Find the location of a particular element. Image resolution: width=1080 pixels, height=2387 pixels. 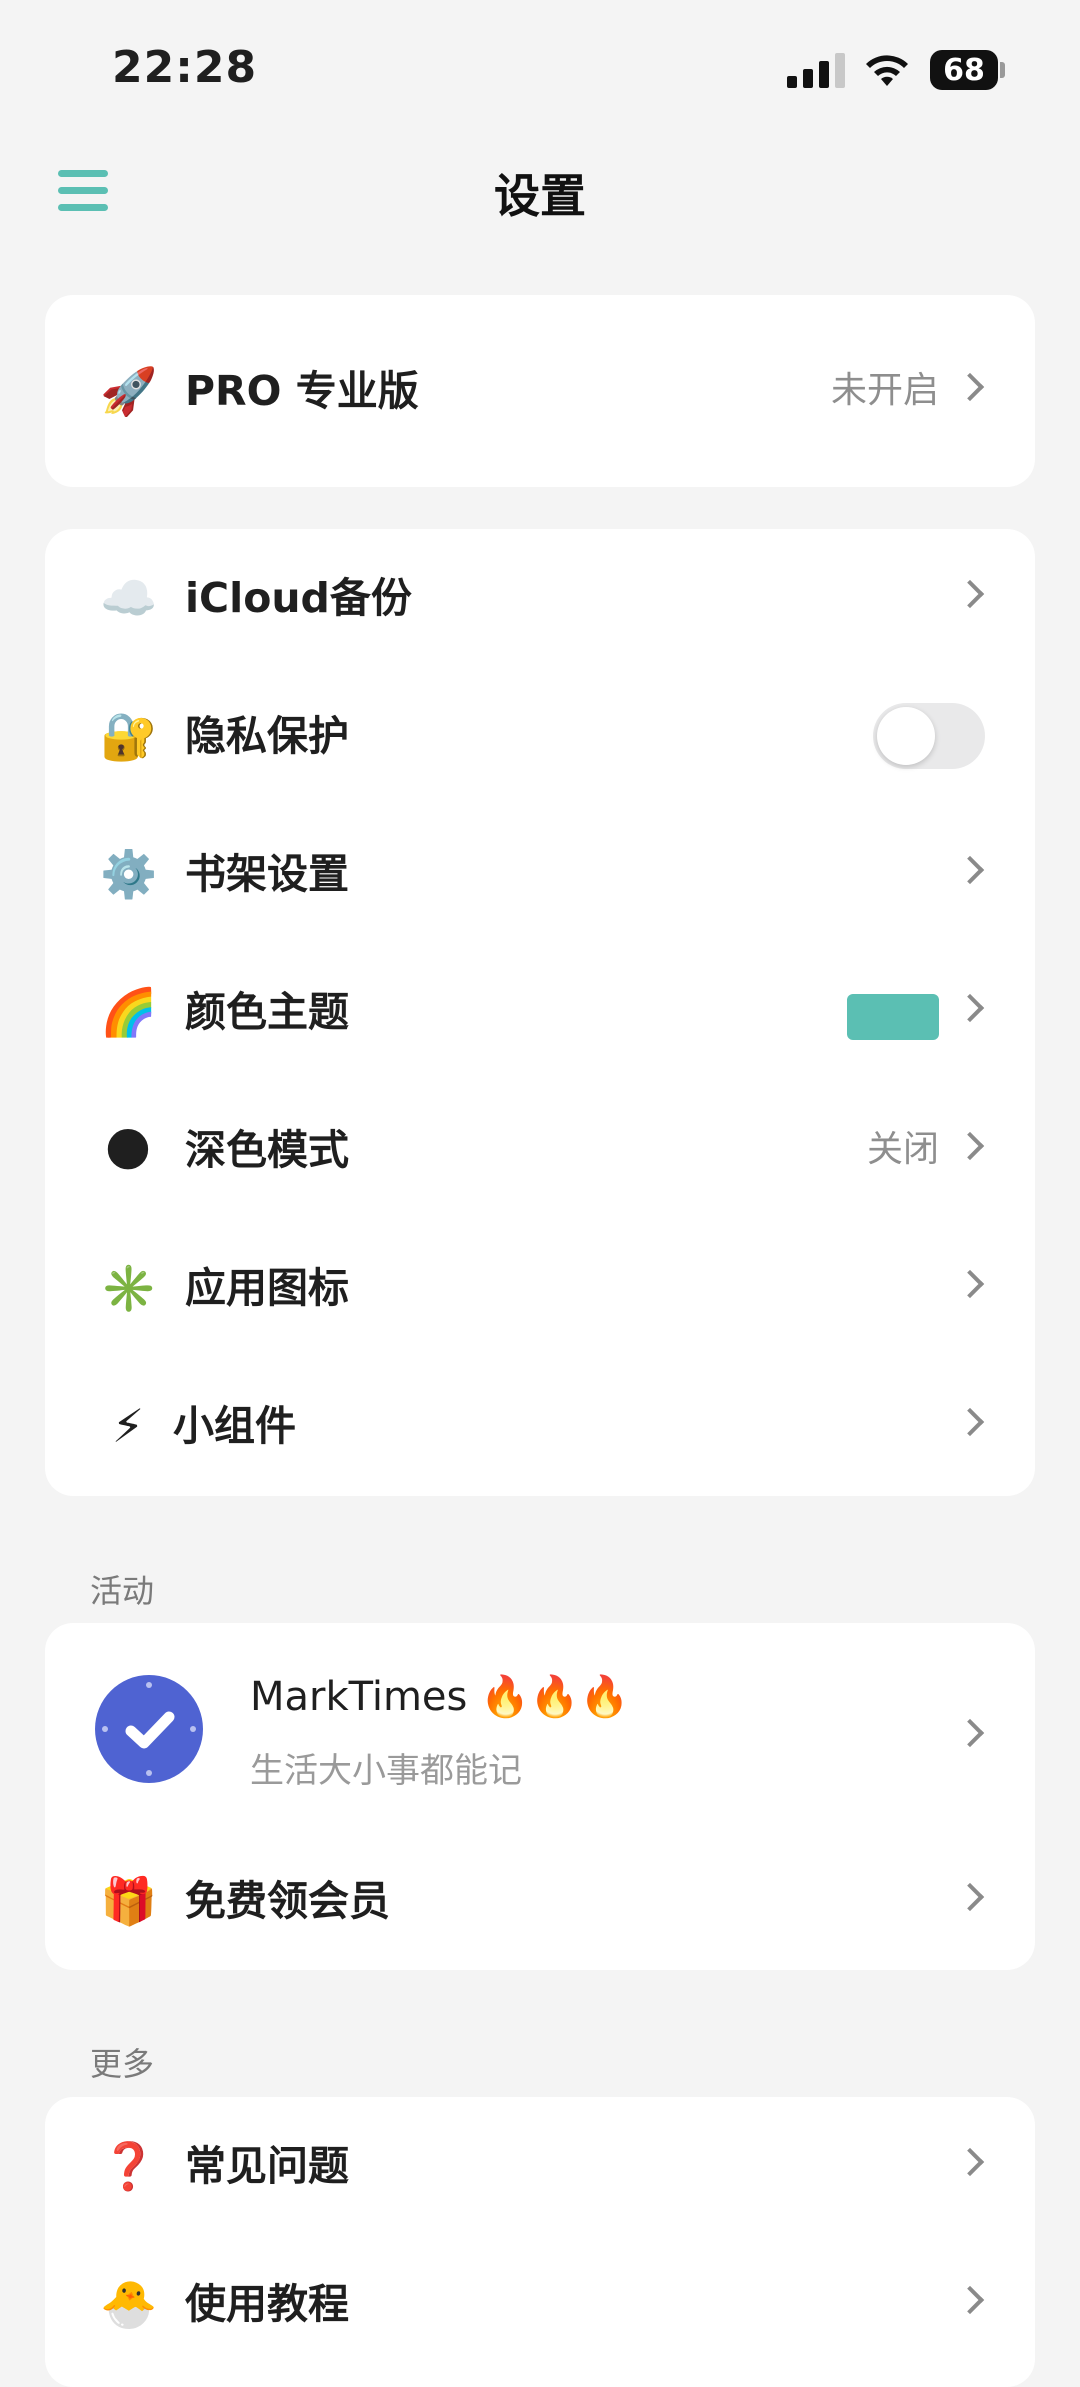

battery-icon: 68 is located at coordinates (964, 70).